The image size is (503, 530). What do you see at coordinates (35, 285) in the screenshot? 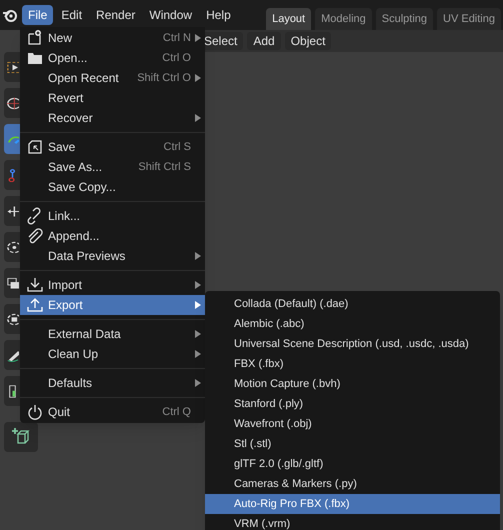
I see `import-icon` at bounding box center [35, 285].